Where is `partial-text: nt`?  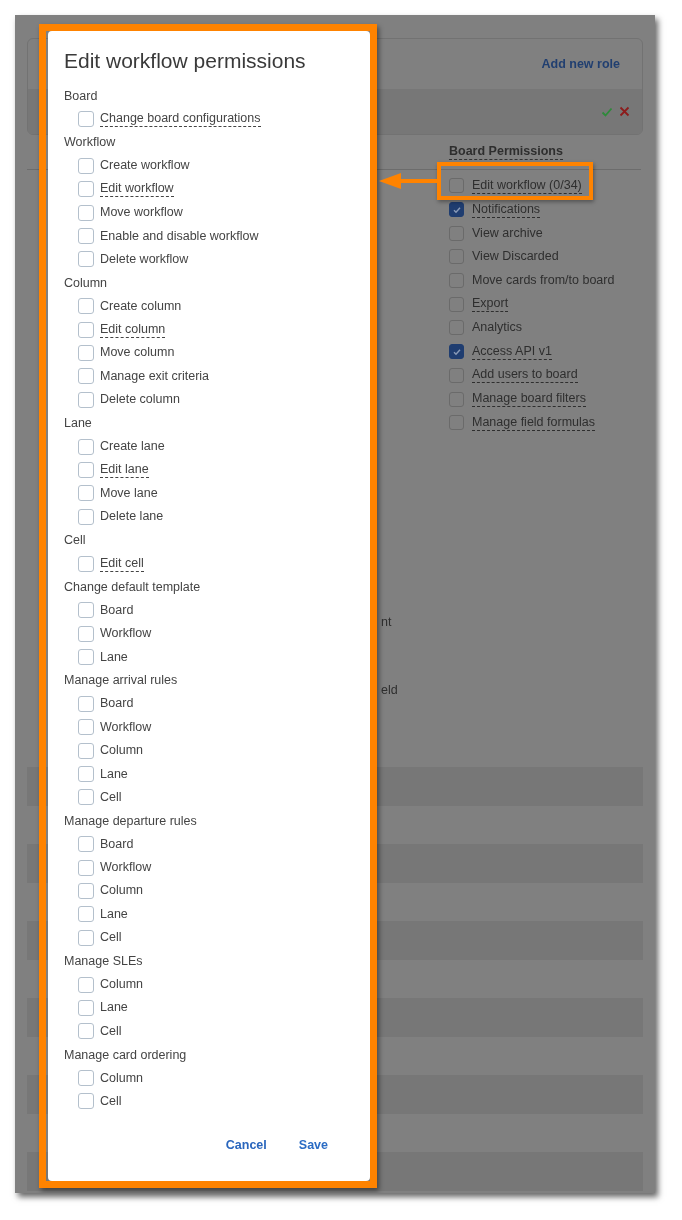 partial-text: nt is located at coordinates (386, 621).